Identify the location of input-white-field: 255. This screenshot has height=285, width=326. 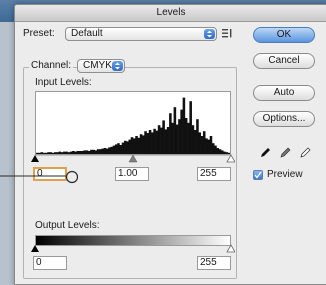
(214, 174).